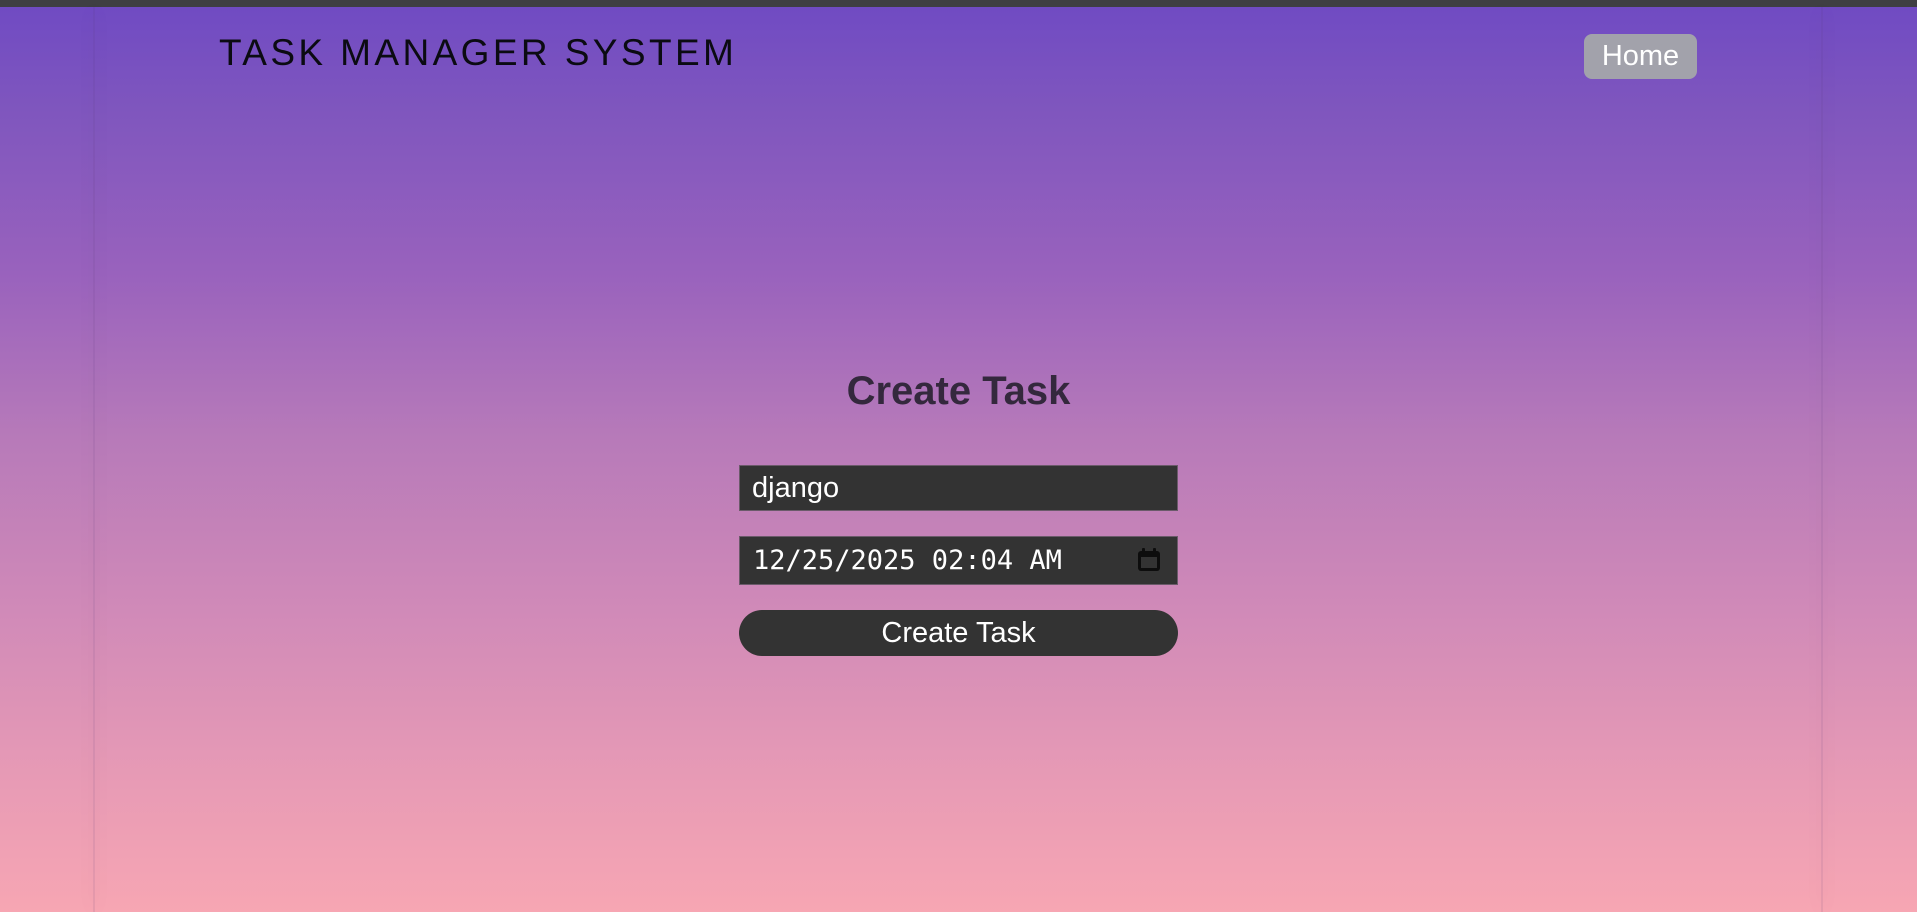 The height and width of the screenshot is (912, 1917). What do you see at coordinates (958, 391) in the screenshot?
I see `form-heading: Create Task` at bounding box center [958, 391].